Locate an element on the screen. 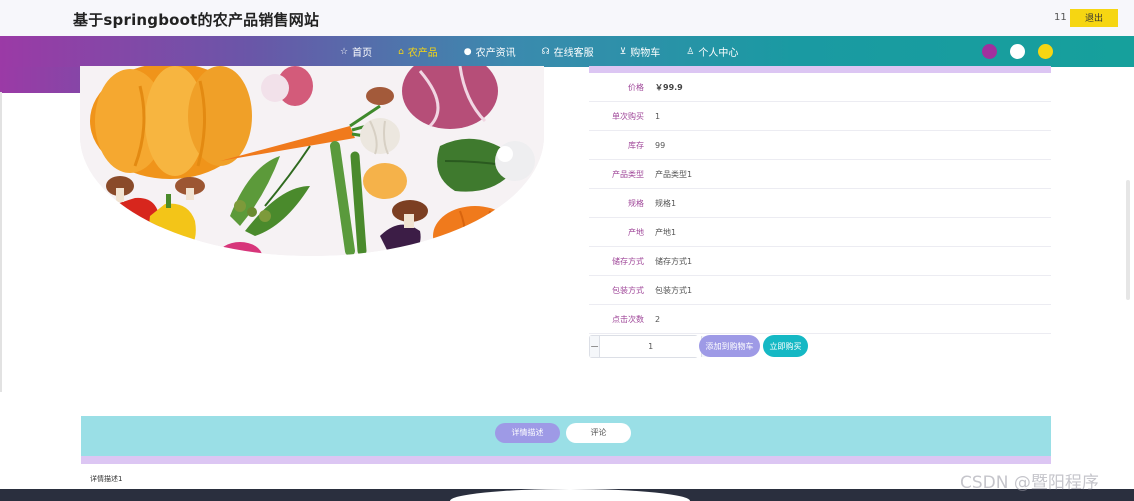 The height and width of the screenshot is (501, 1134). nav-item-service: ☊ 在线客服 is located at coordinates (567, 52).